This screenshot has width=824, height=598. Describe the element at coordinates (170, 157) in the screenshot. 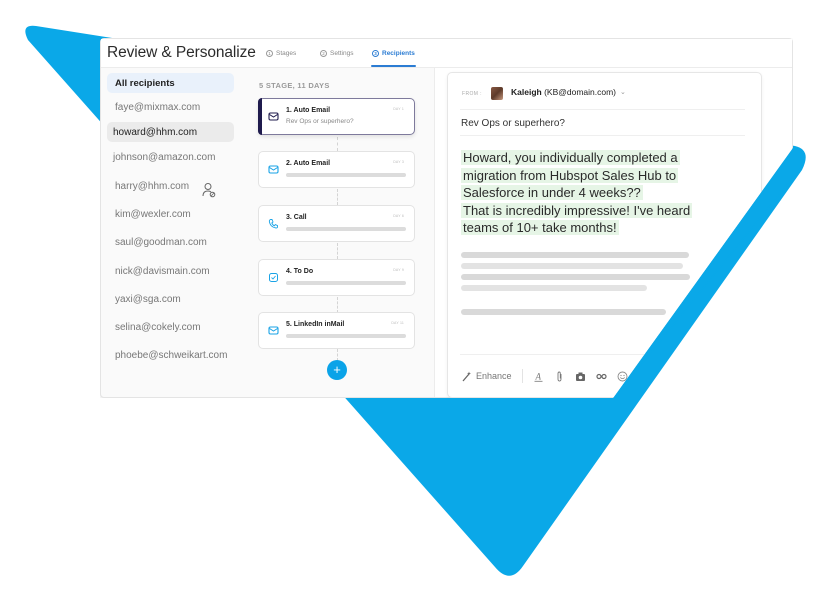

I see `recipient-item: johnson@amazon.com` at that location.